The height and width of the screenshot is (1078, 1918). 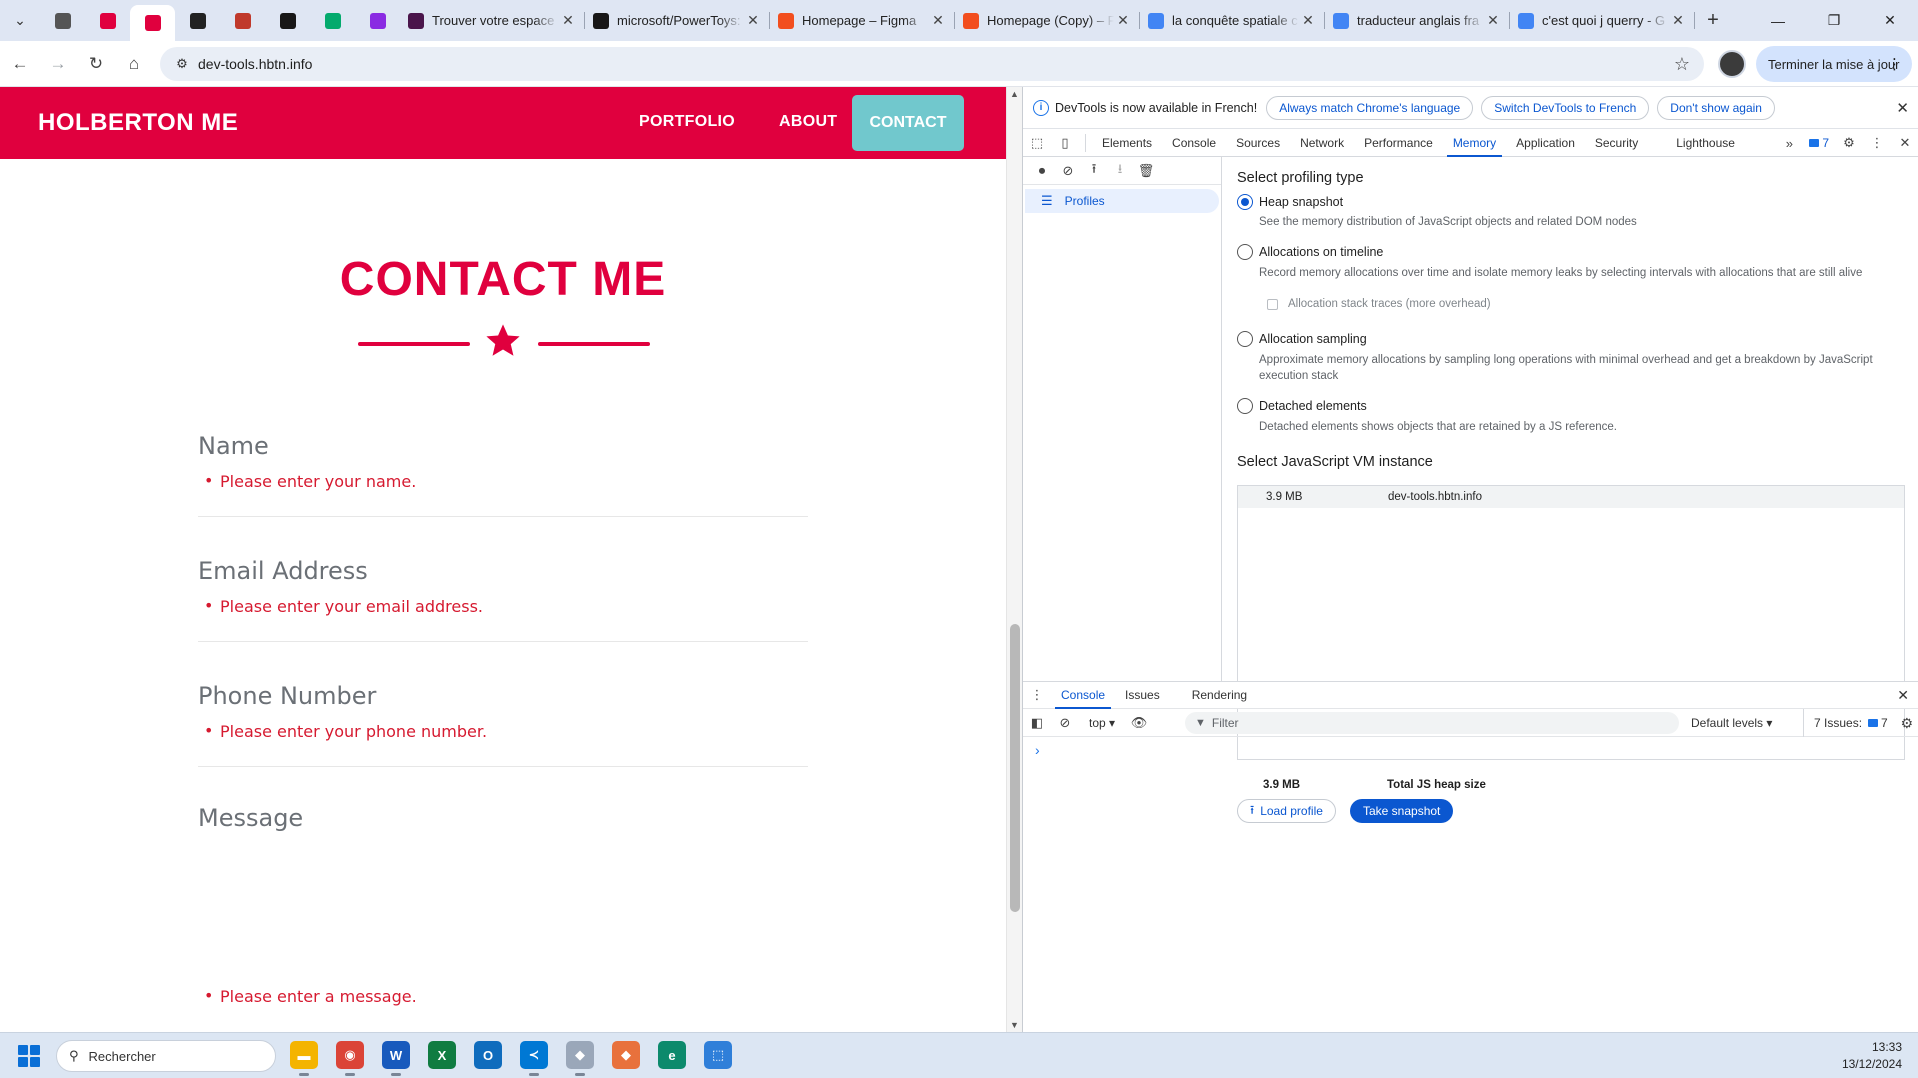 What do you see at coordinates (1872, 1056) in the screenshot?
I see `system-clock: 13:33 13/12/2024` at bounding box center [1872, 1056].